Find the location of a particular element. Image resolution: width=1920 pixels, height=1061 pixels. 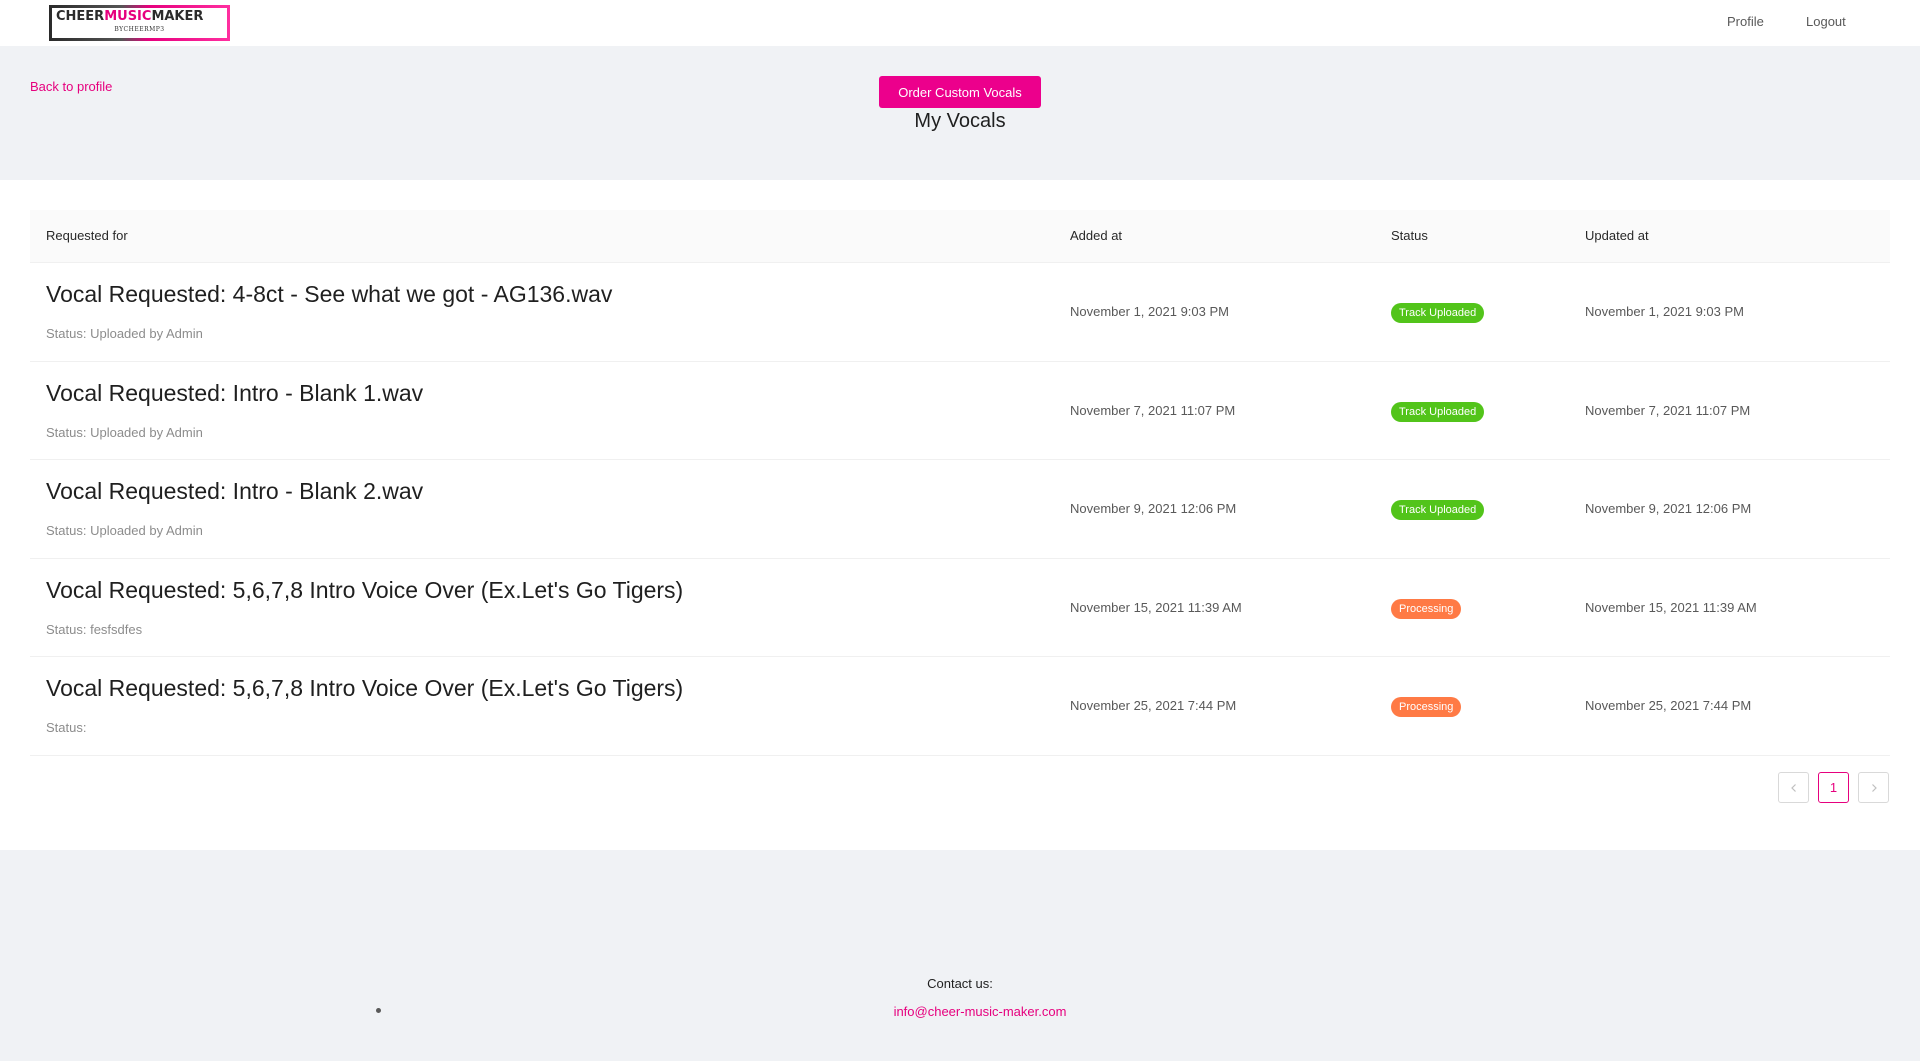

updated-at-value: November 7, 2021 11:07 PM is located at coordinates (1668, 410).